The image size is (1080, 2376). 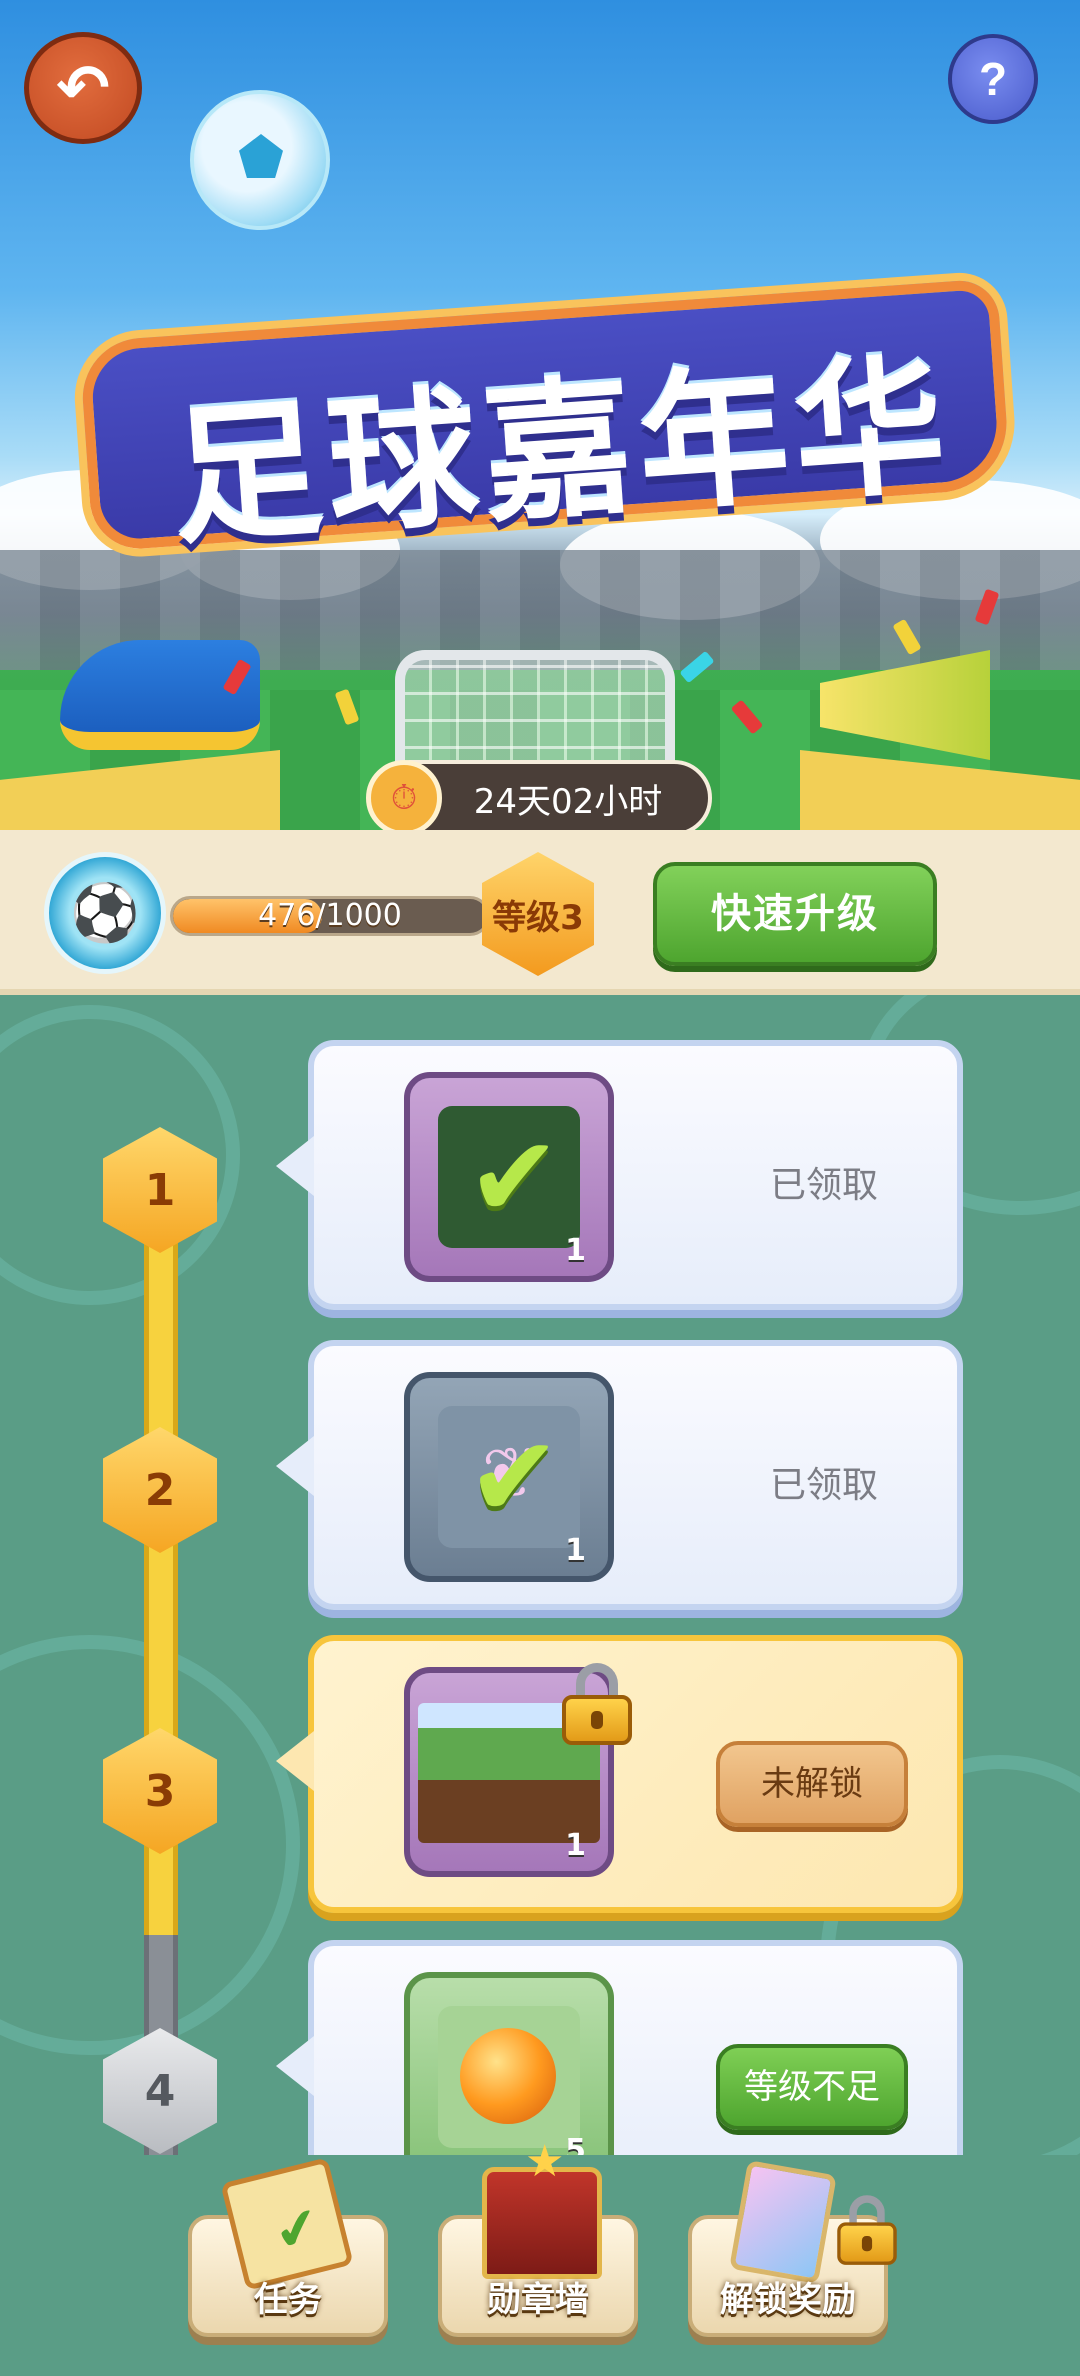 I want to click on task-notebook-icon, so click(x=287, y=2224).